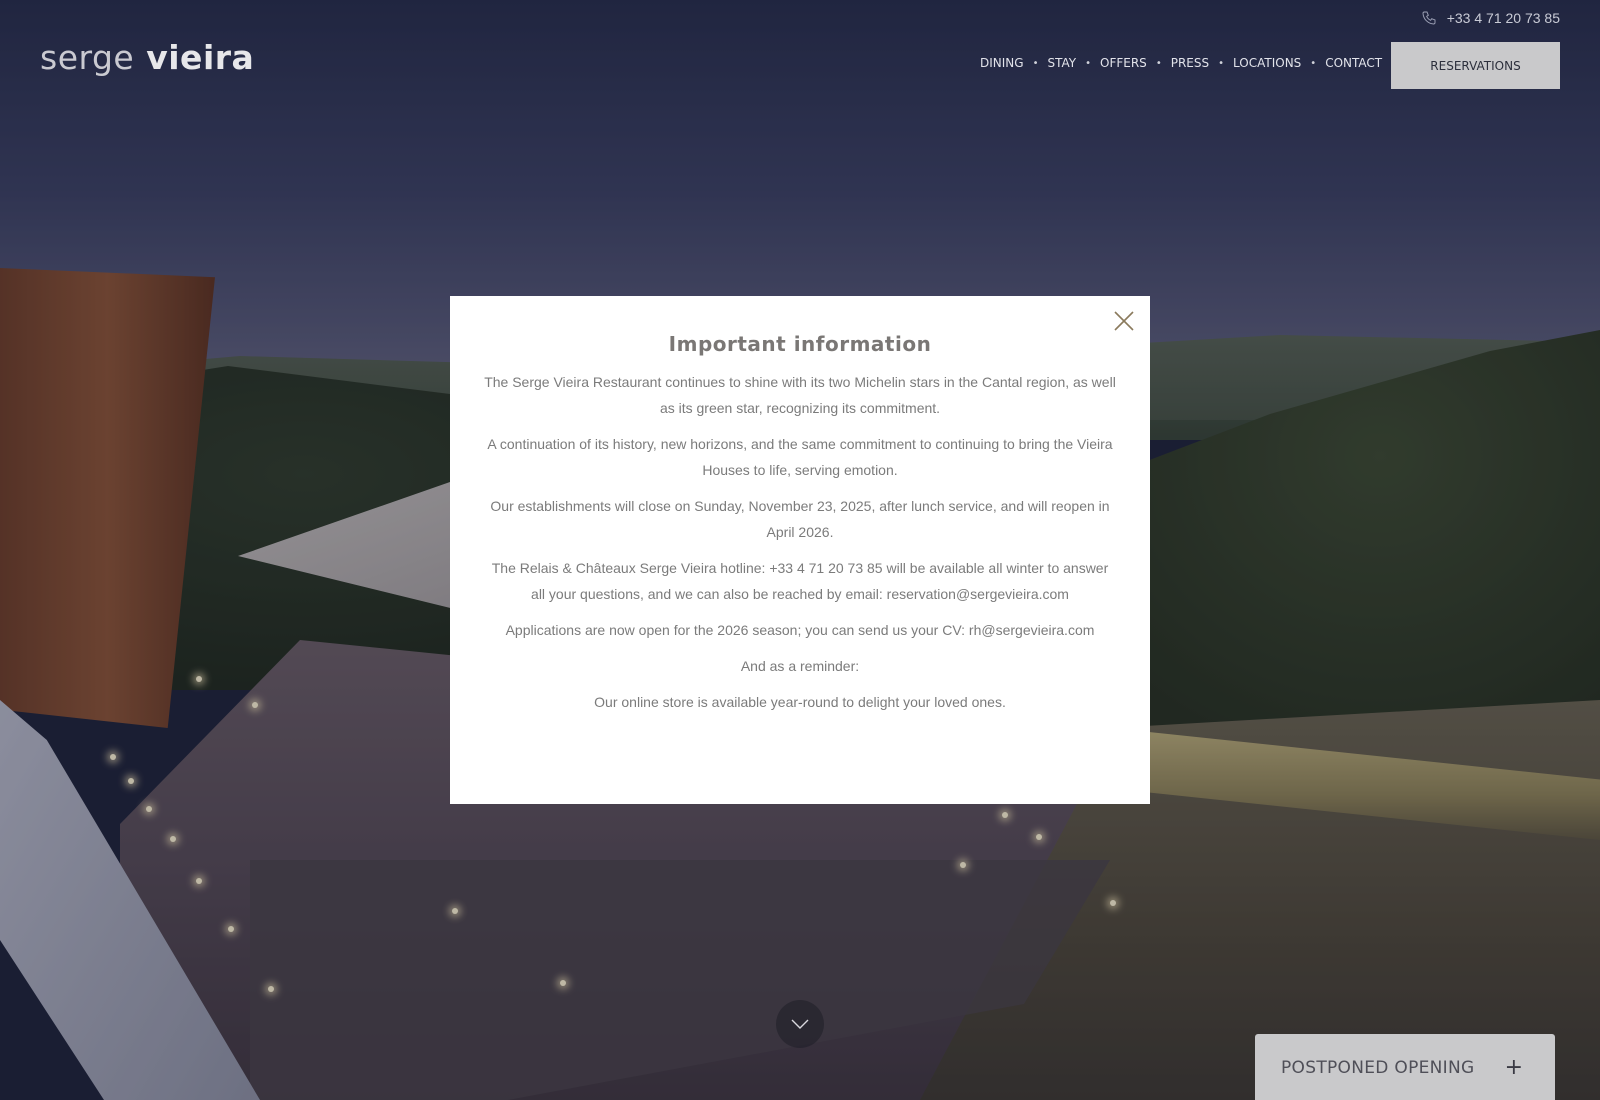 This screenshot has height=1100, width=1600. Describe the element at coordinates (200, 57) in the screenshot. I see `logo-last-name: vieira` at that location.